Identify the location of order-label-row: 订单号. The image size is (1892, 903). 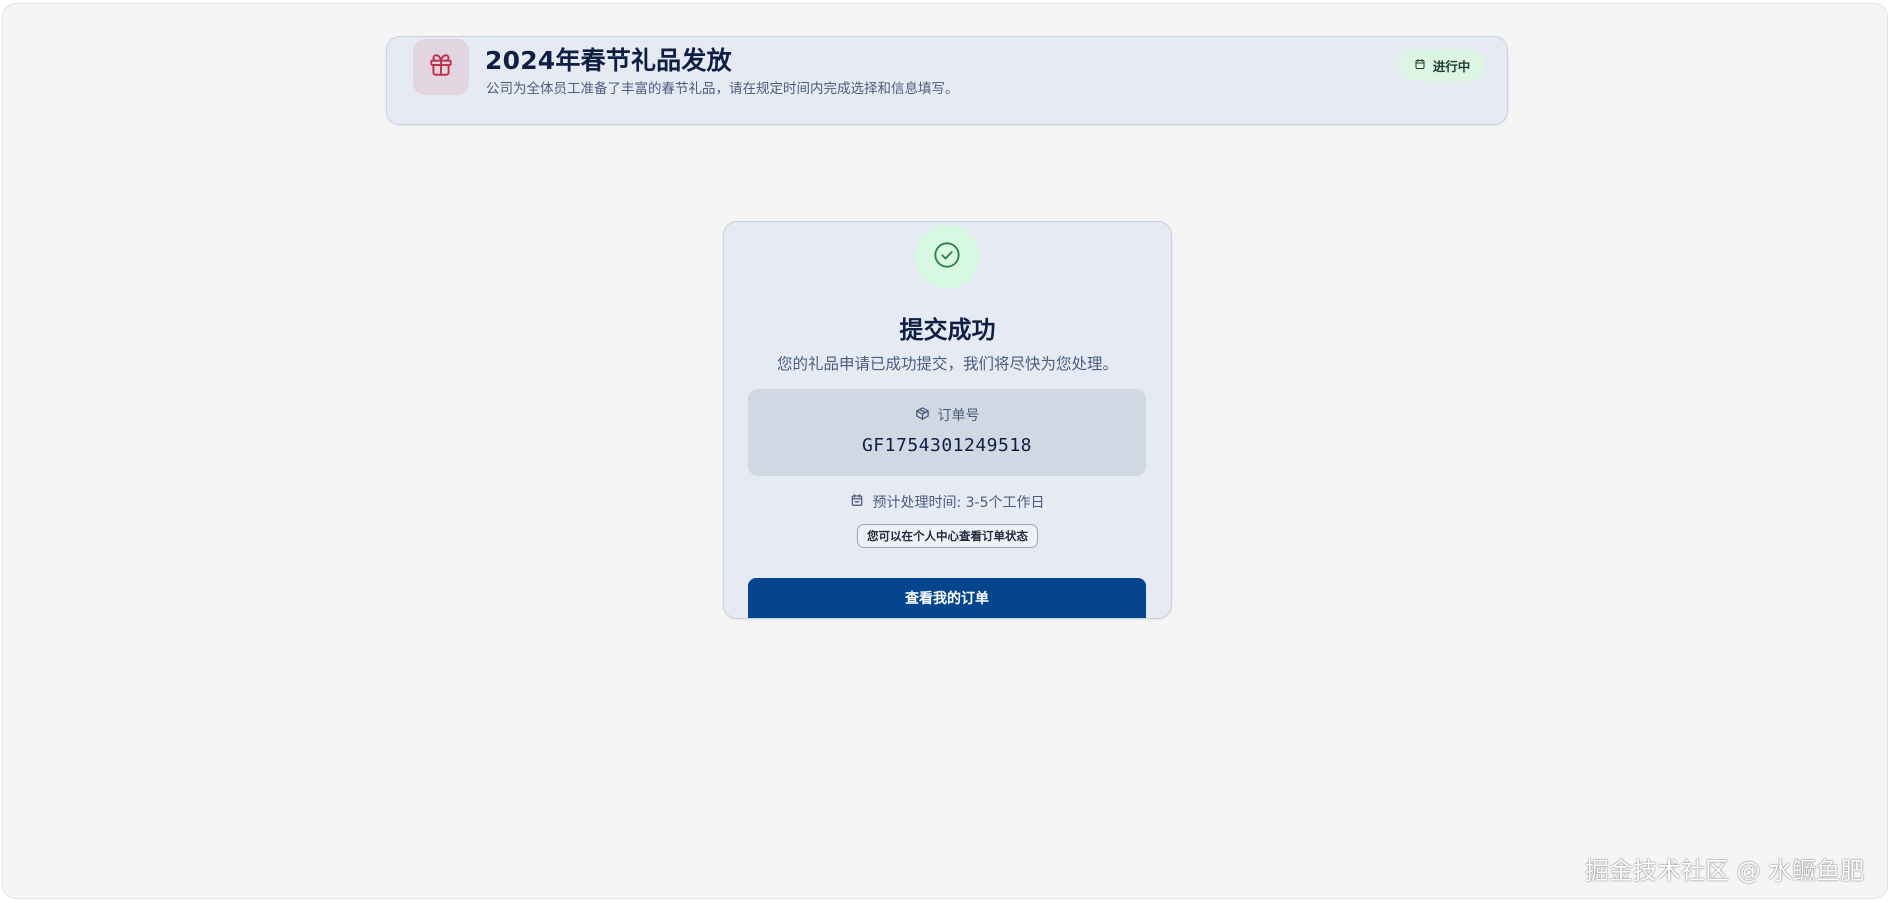
(947, 415).